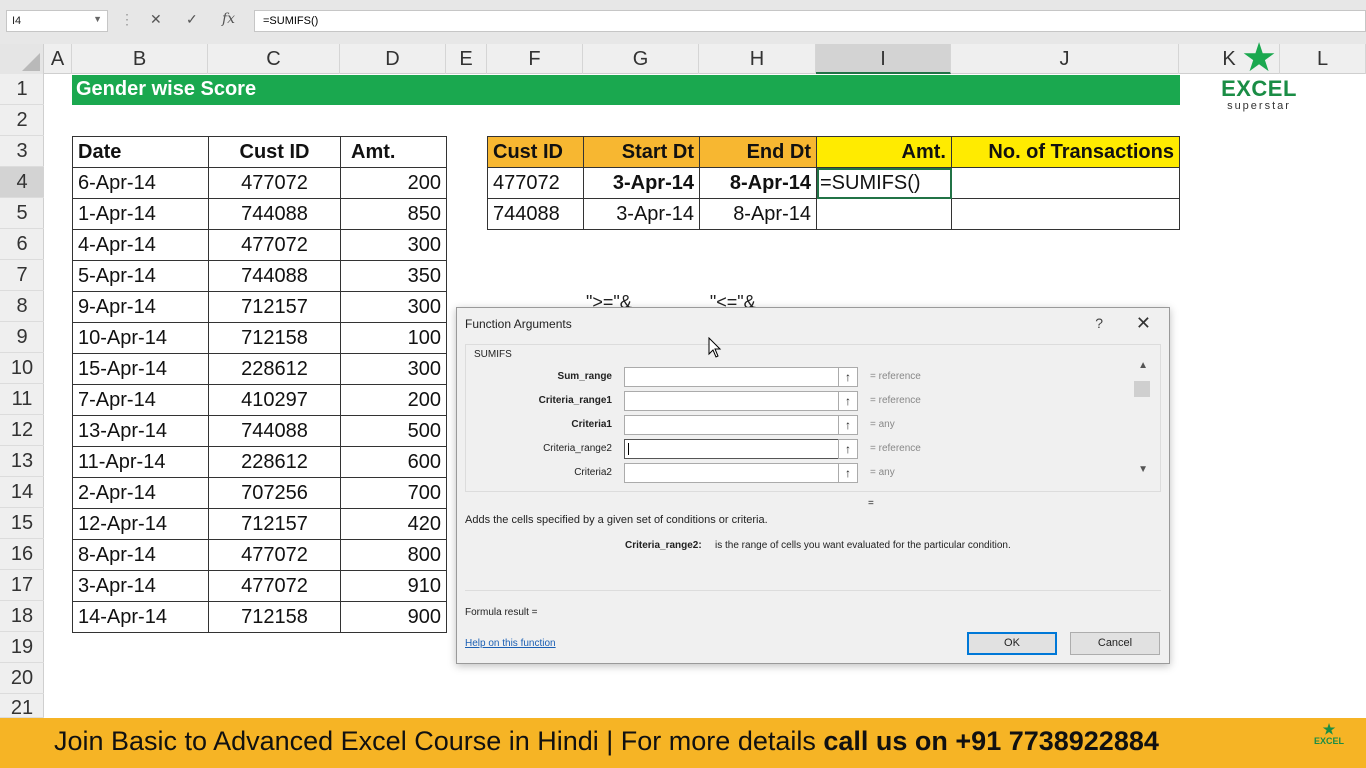 The width and height of the screenshot is (1366, 768). Describe the element at coordinates (140, 183) in the screenshot. I see `cell-date: 6-Apr-14` at that location.